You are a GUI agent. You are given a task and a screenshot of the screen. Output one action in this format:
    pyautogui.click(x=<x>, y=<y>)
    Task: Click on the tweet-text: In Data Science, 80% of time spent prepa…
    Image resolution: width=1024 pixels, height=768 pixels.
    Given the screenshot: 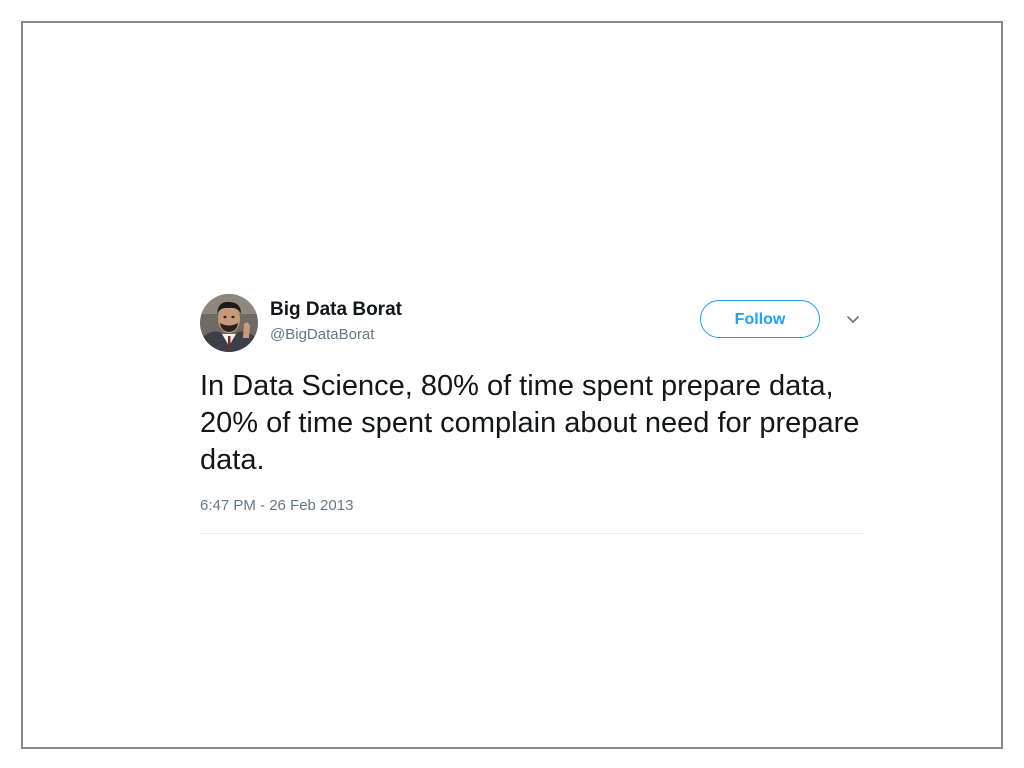 What is the action you would take?
    pyautogui.click(x=530, y=423)
    